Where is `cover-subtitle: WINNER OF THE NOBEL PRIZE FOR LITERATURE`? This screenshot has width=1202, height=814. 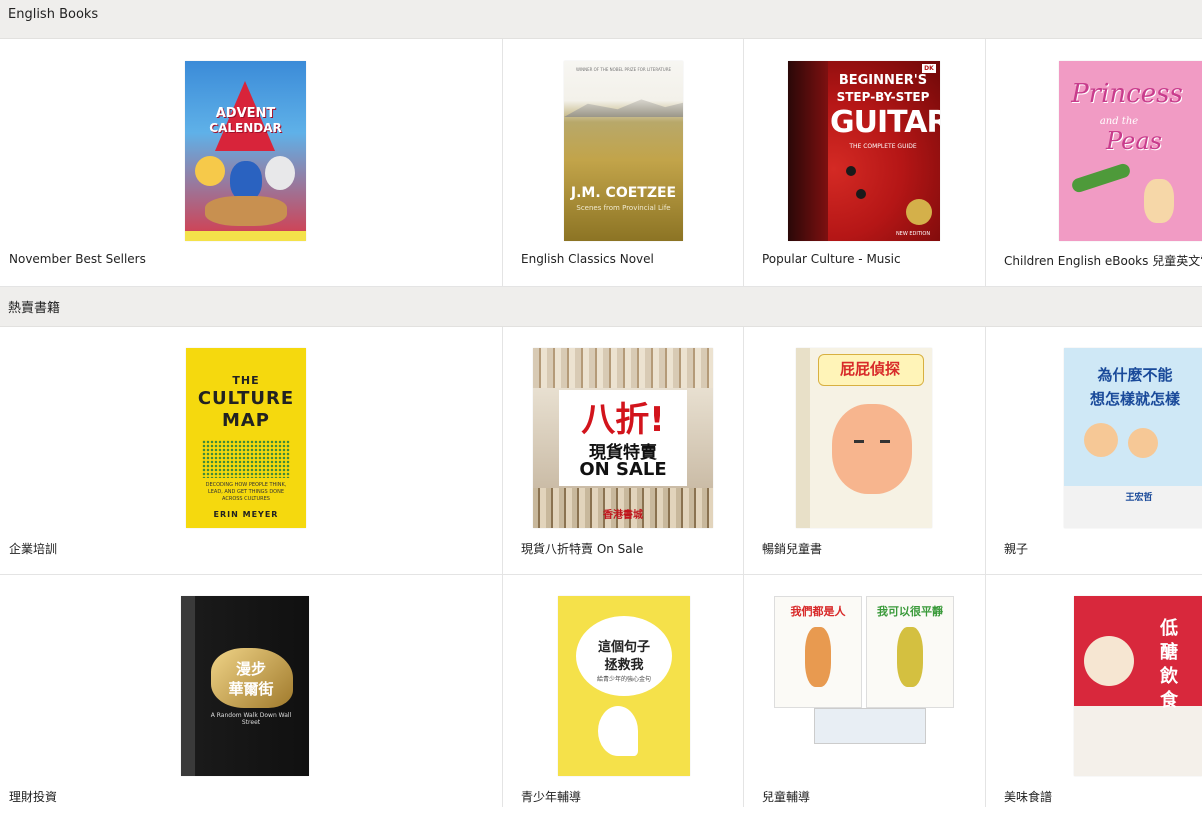 cover-subtitle: WINNER OF THE NOBEL PRIZE FOR LITERATURE is located at coordinates (623, 69).